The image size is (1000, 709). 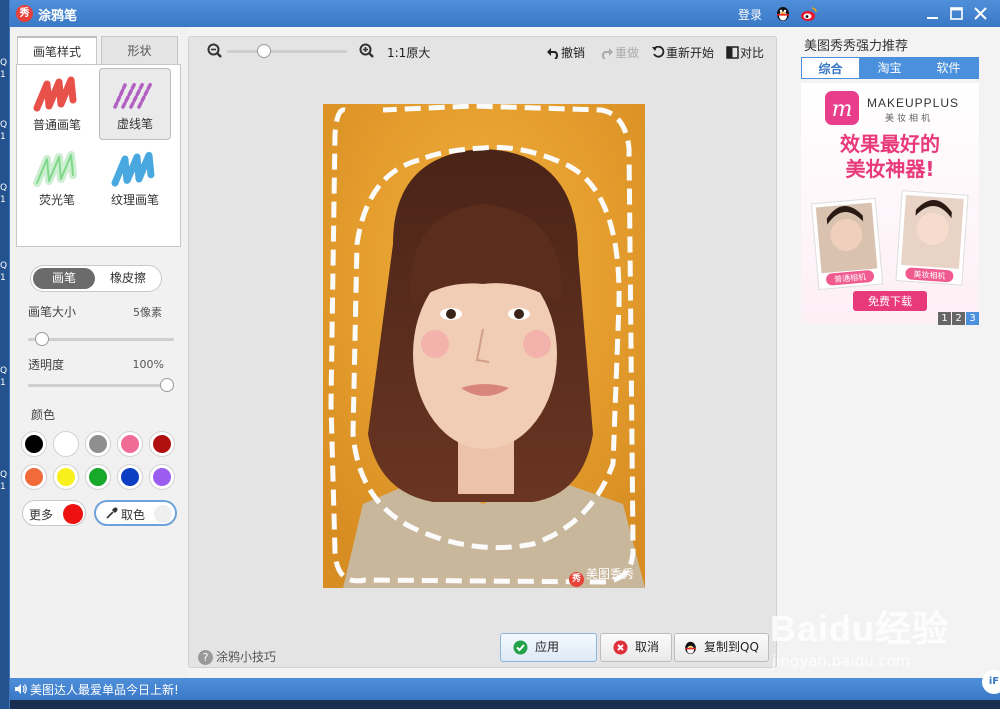 What do you see at coordinates (859, 635) in the screenshot?
I see `baidu-jingyan-watermark: Baidu经验 jingyan.baidu.com` at bounding box center [859, 635].